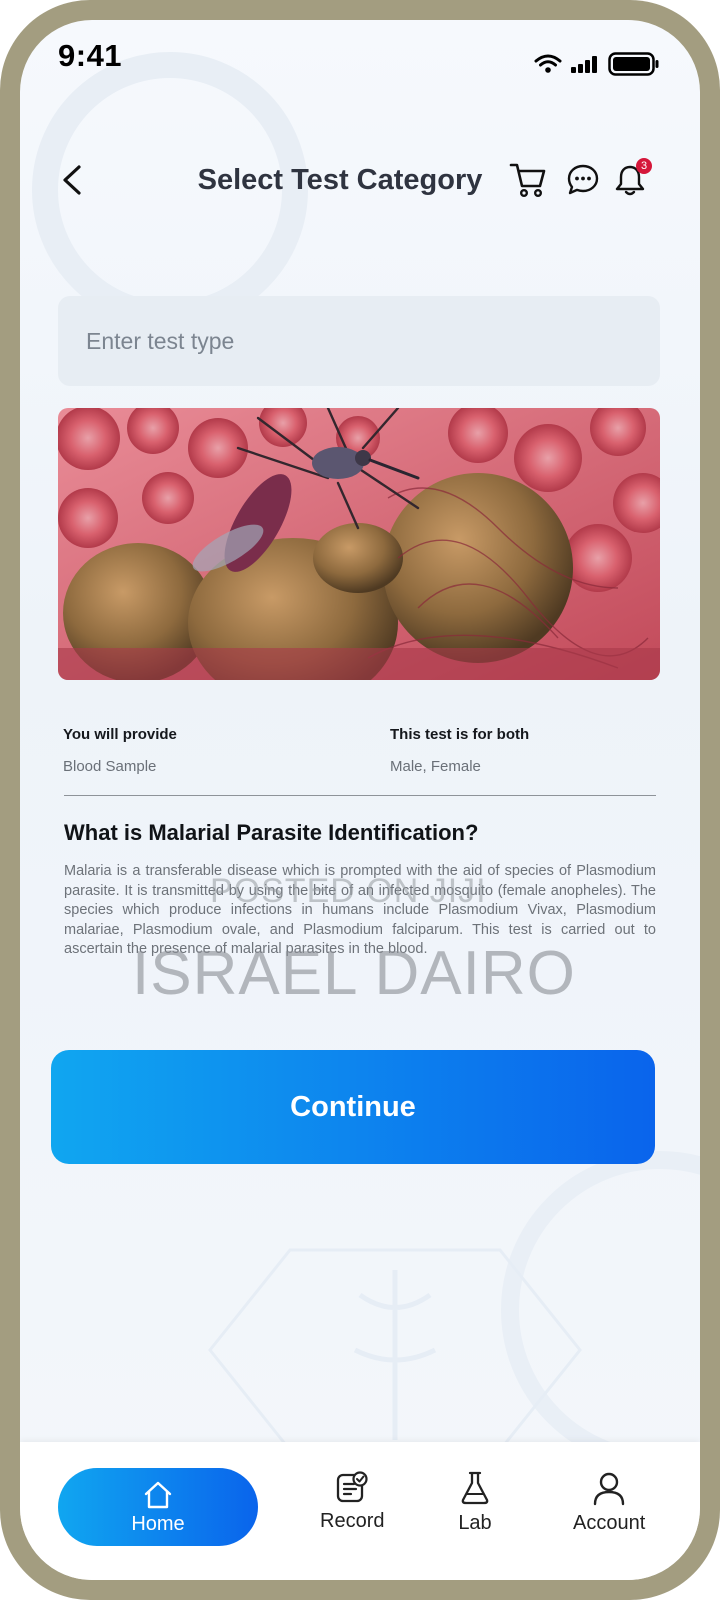 Image resolution: width=720 pixels, height=1600 pixels. I want to click on page-title: Select Test Category, so click(340, 180).